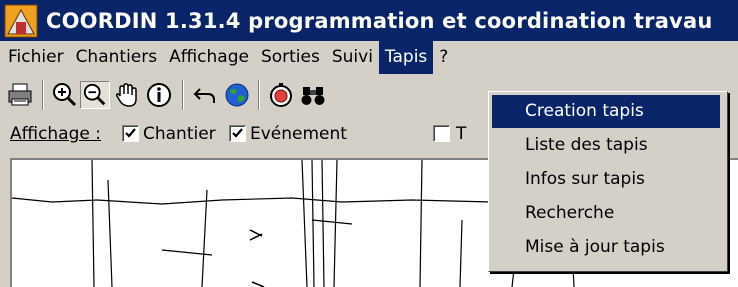 The height and width of the screenshot is (287, 738). I want to click on t-checkbox, so click(441, 133).